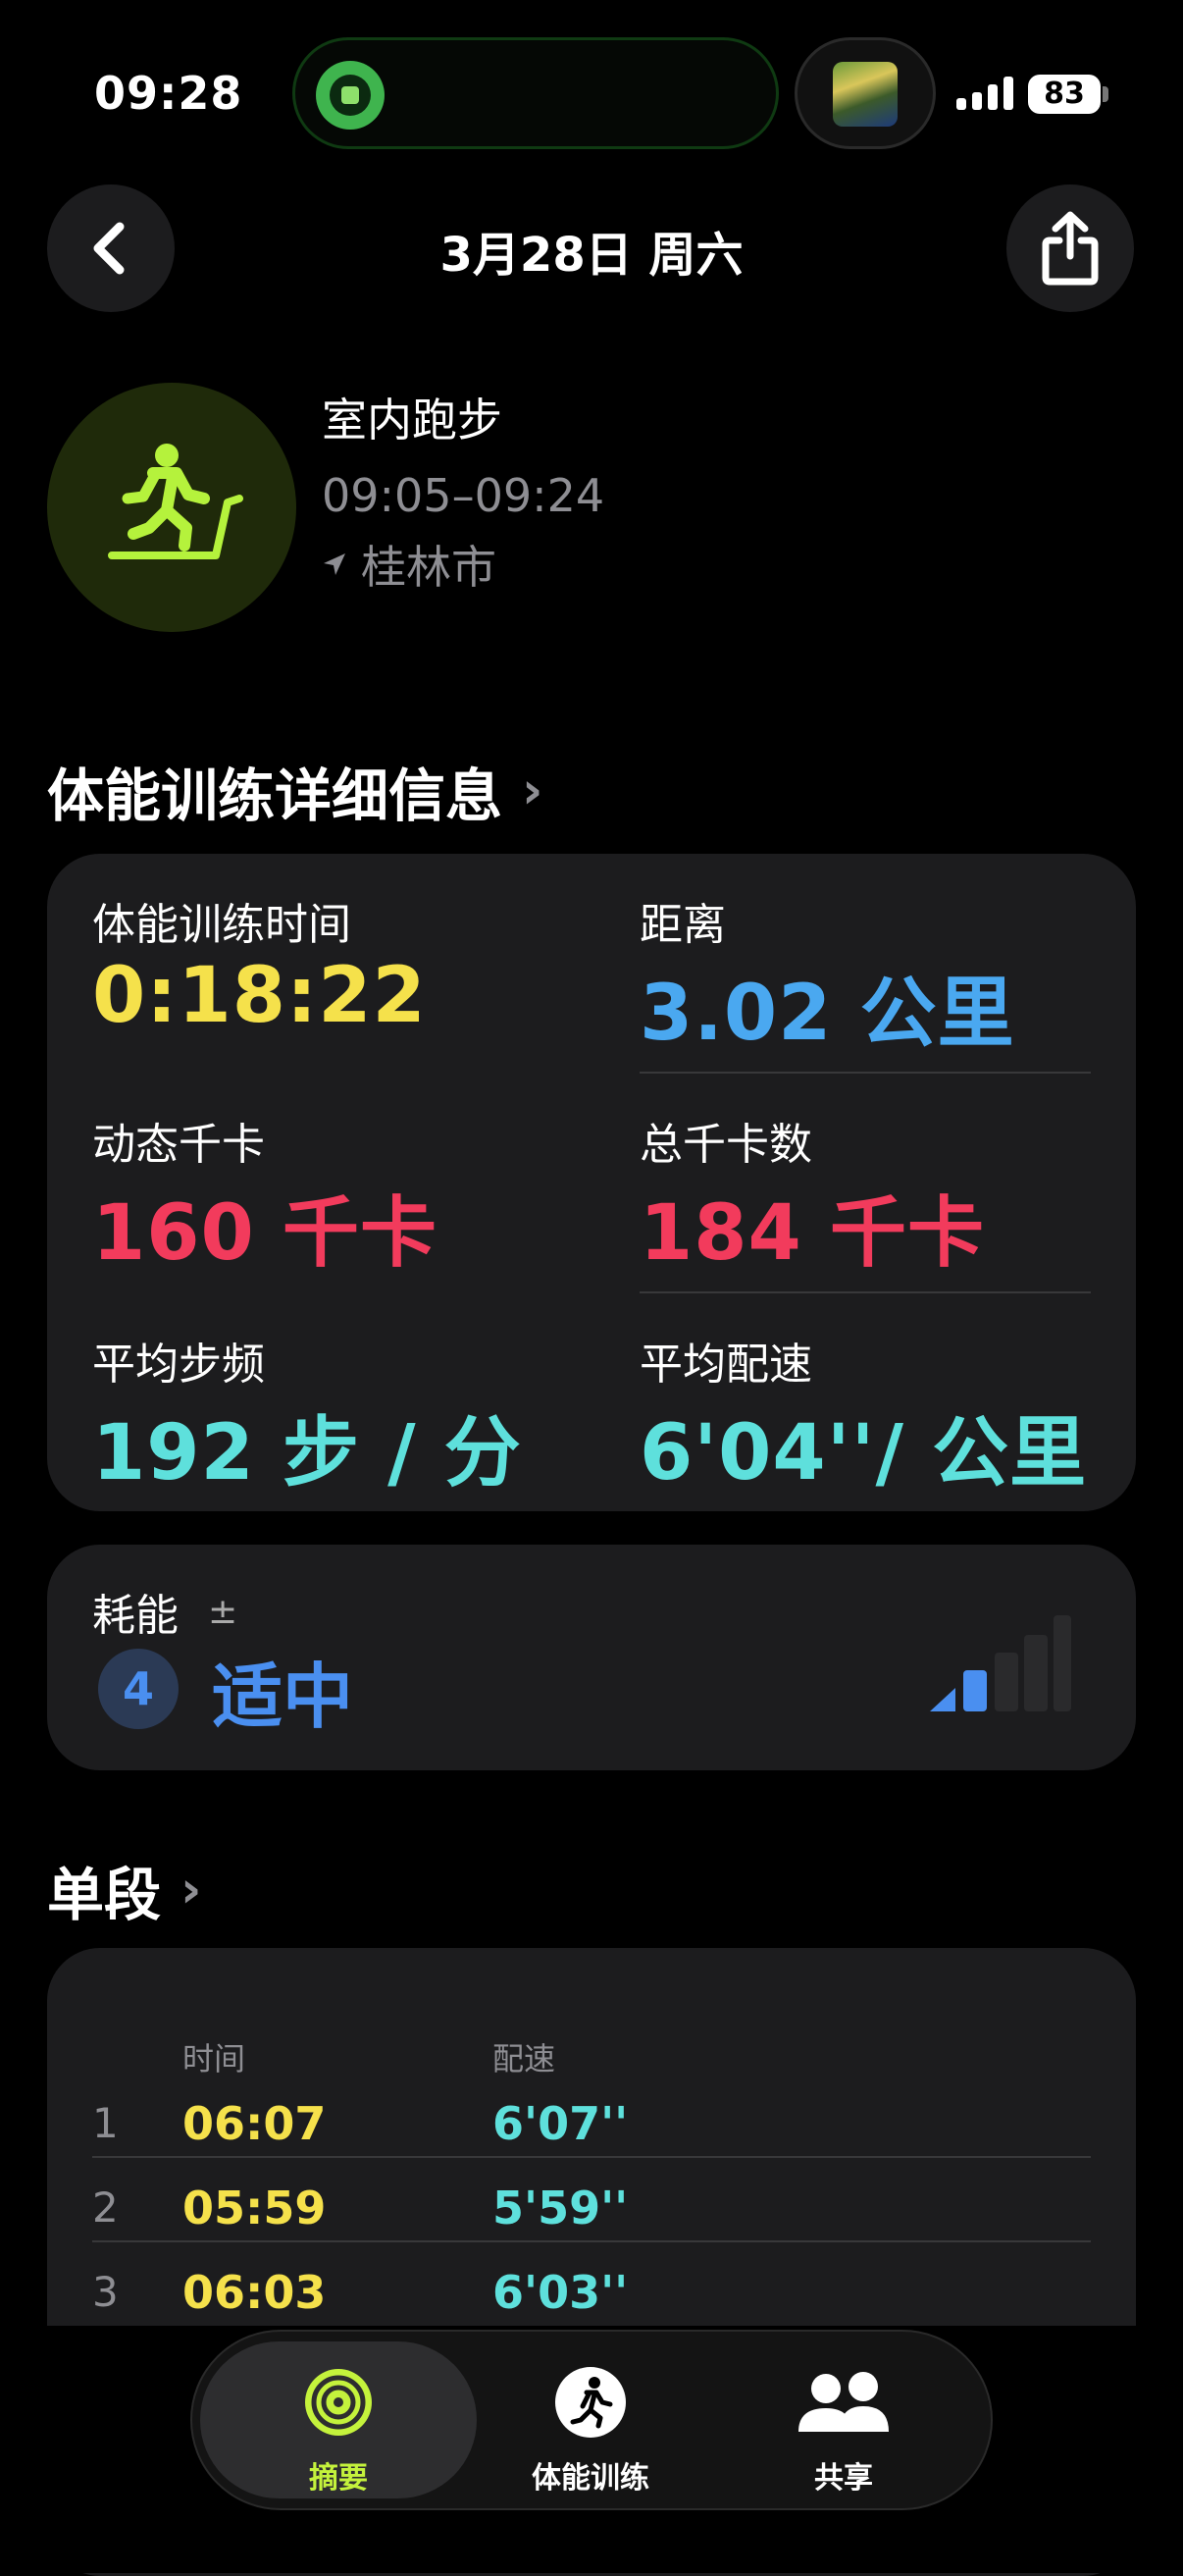 This screenshot has height=2576, width=1183. What do you see at coordinates (464, 495) in the screenshot?
I see `workout-time-range: 09:05–09:24` at bounding box center [464, 495].